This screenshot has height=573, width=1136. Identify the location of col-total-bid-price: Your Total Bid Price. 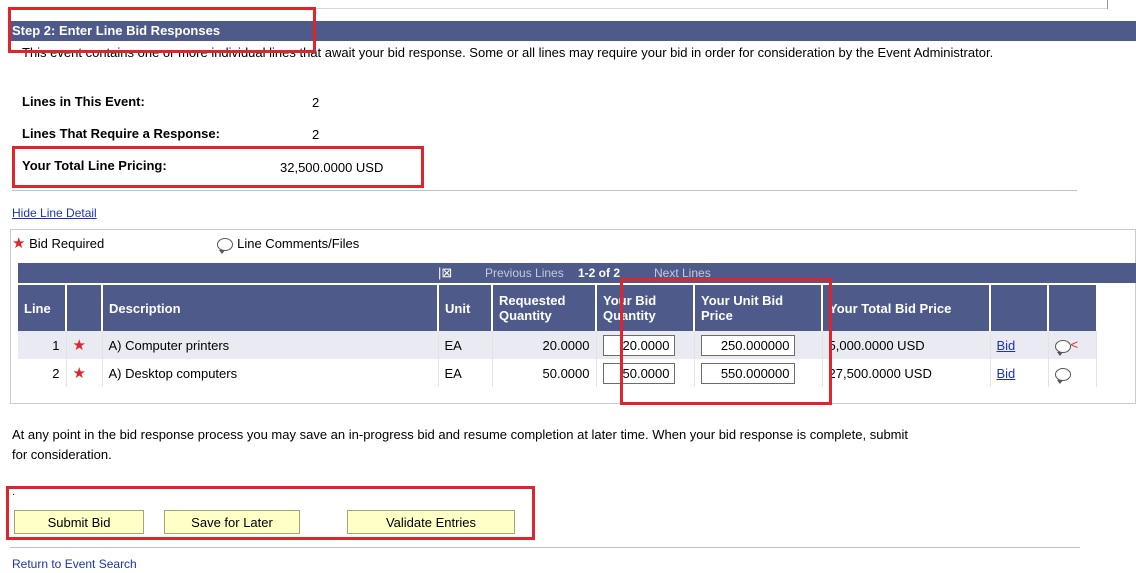
(906, 308).